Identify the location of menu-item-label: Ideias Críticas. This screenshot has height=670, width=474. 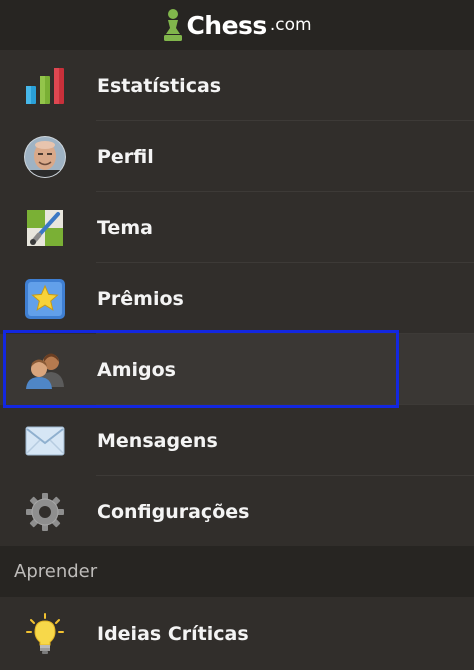
(173, 633).